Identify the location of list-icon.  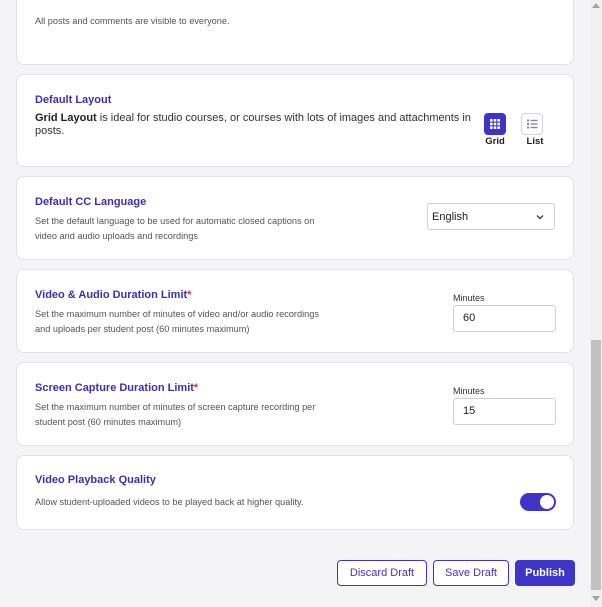
(532, 124).